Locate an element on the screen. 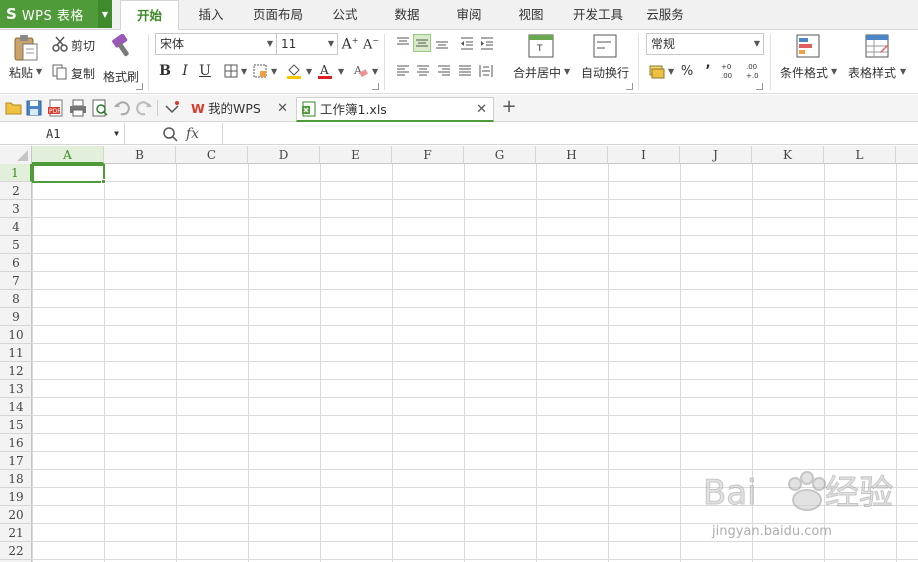 Image resolution: width=918 pixels, height=562 pixels. percent-button: % is located at coordinates (687, 71).